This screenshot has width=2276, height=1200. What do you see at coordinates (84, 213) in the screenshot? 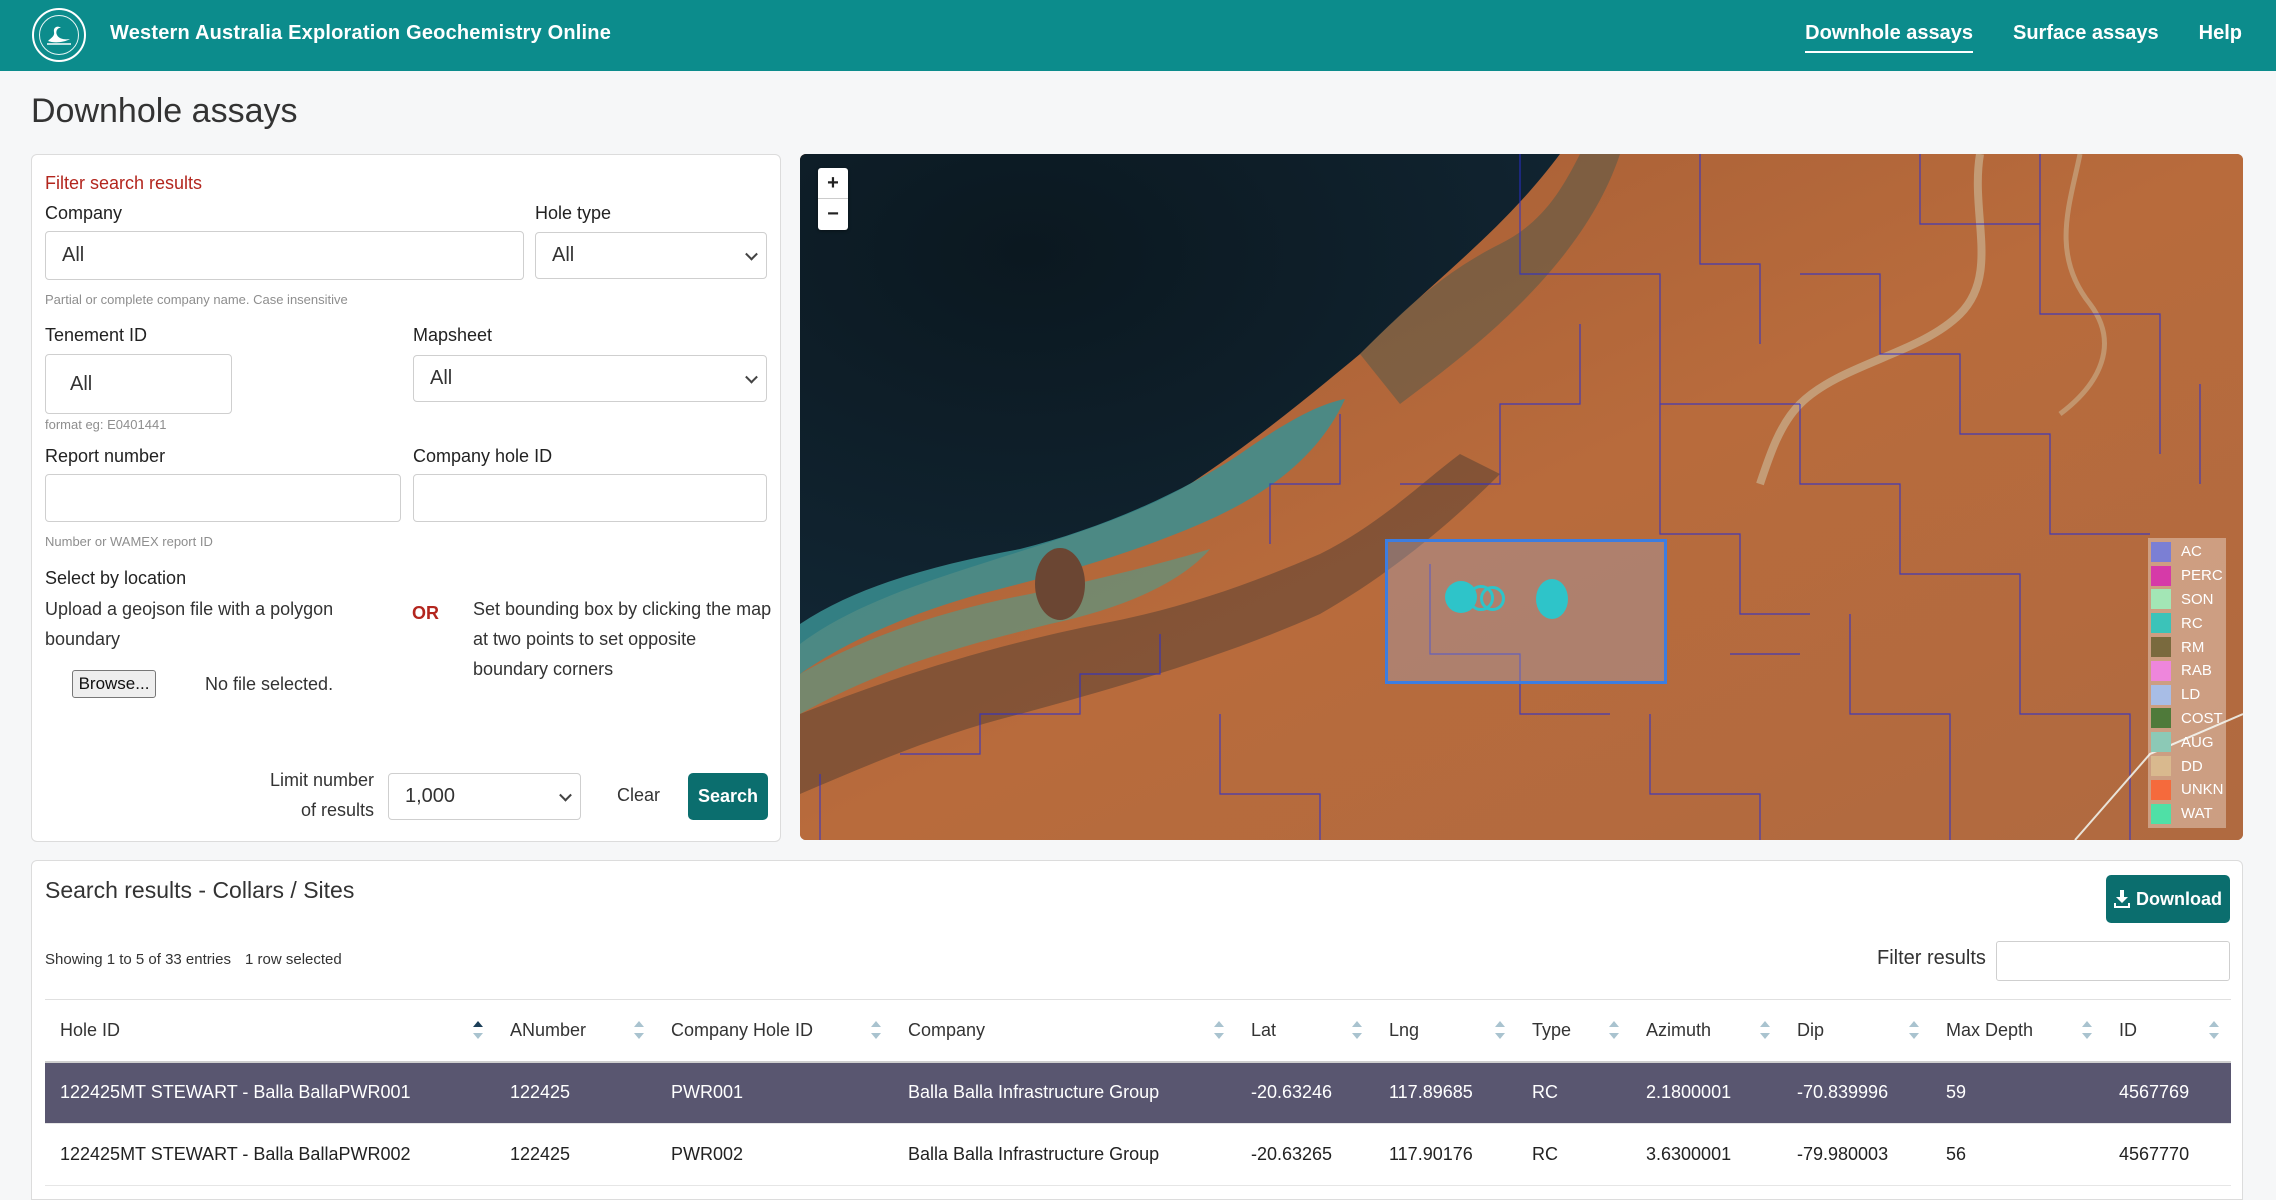
I see `company-label: Company` at bounding box center [84, 213].